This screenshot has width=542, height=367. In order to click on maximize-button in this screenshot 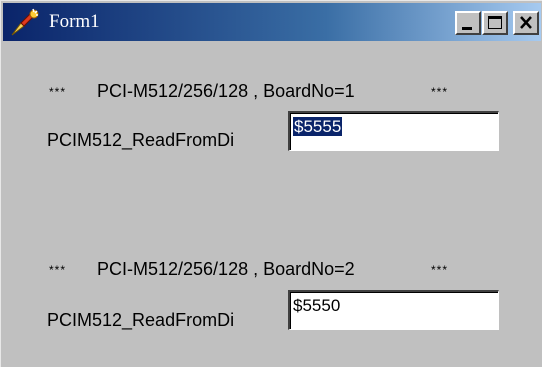, I will do `click(495, 23)`.